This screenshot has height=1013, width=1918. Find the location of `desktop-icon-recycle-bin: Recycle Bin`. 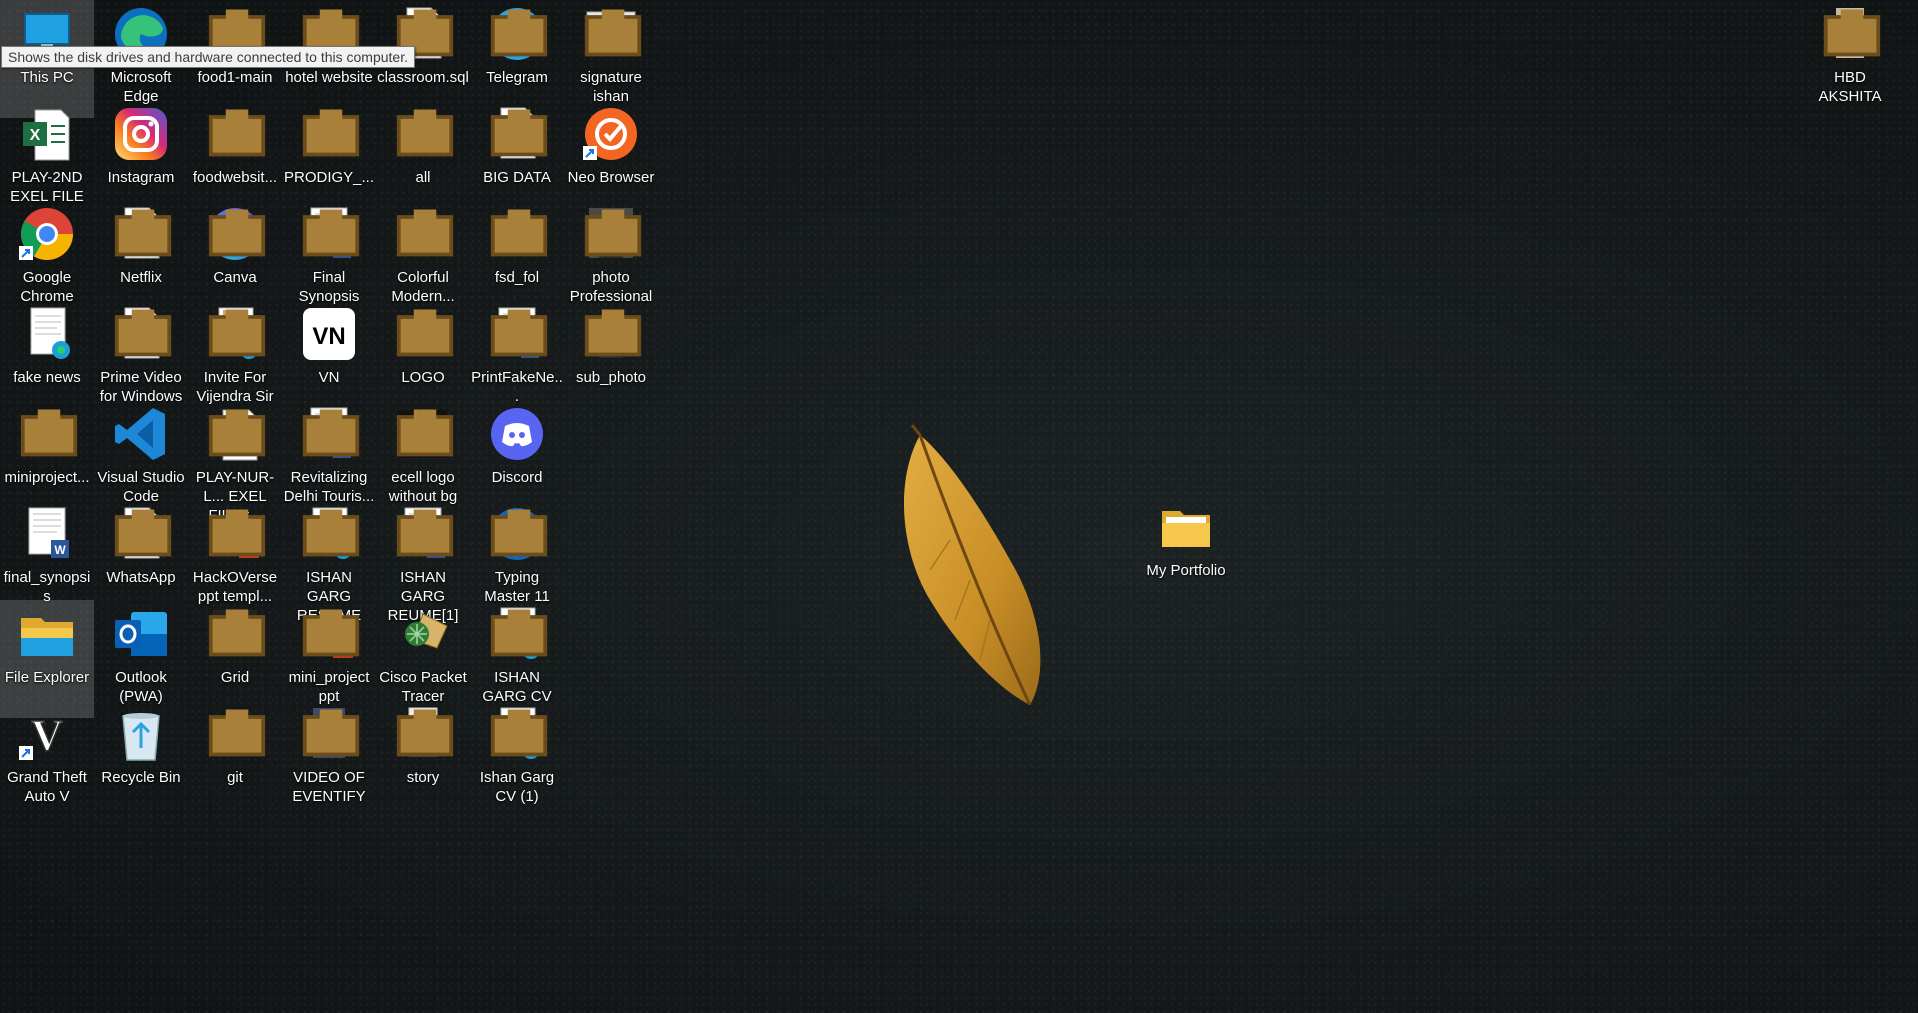

desktop-icon-recycle-bin: Recycle Bin is located at coordinates (141, 759).